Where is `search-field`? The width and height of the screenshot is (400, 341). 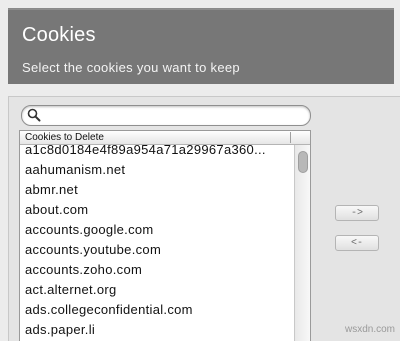 search-field is located at coordinates (166, 115).